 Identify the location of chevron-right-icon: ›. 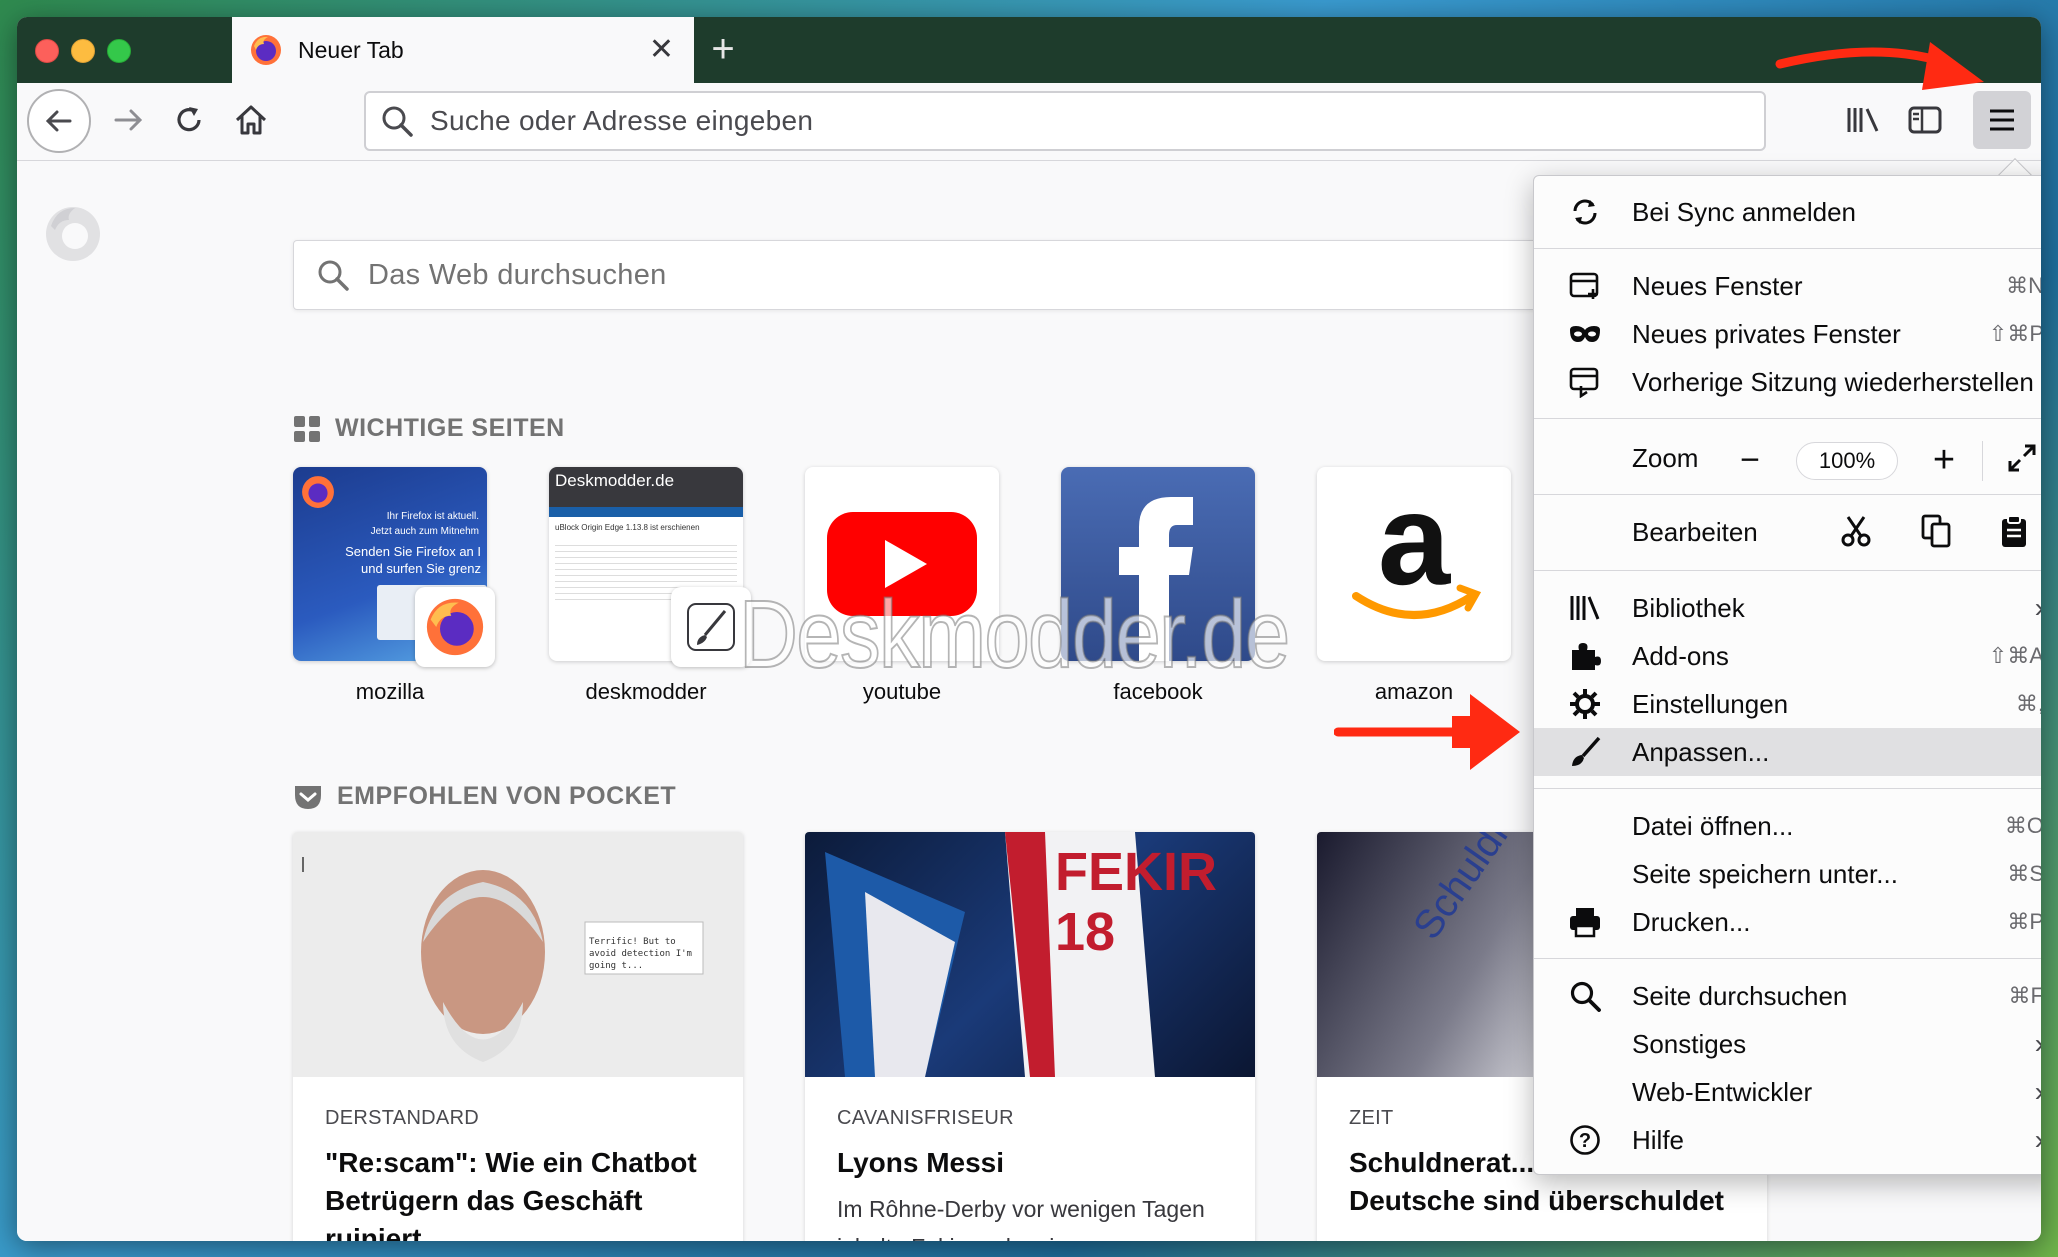
(2038, 608).